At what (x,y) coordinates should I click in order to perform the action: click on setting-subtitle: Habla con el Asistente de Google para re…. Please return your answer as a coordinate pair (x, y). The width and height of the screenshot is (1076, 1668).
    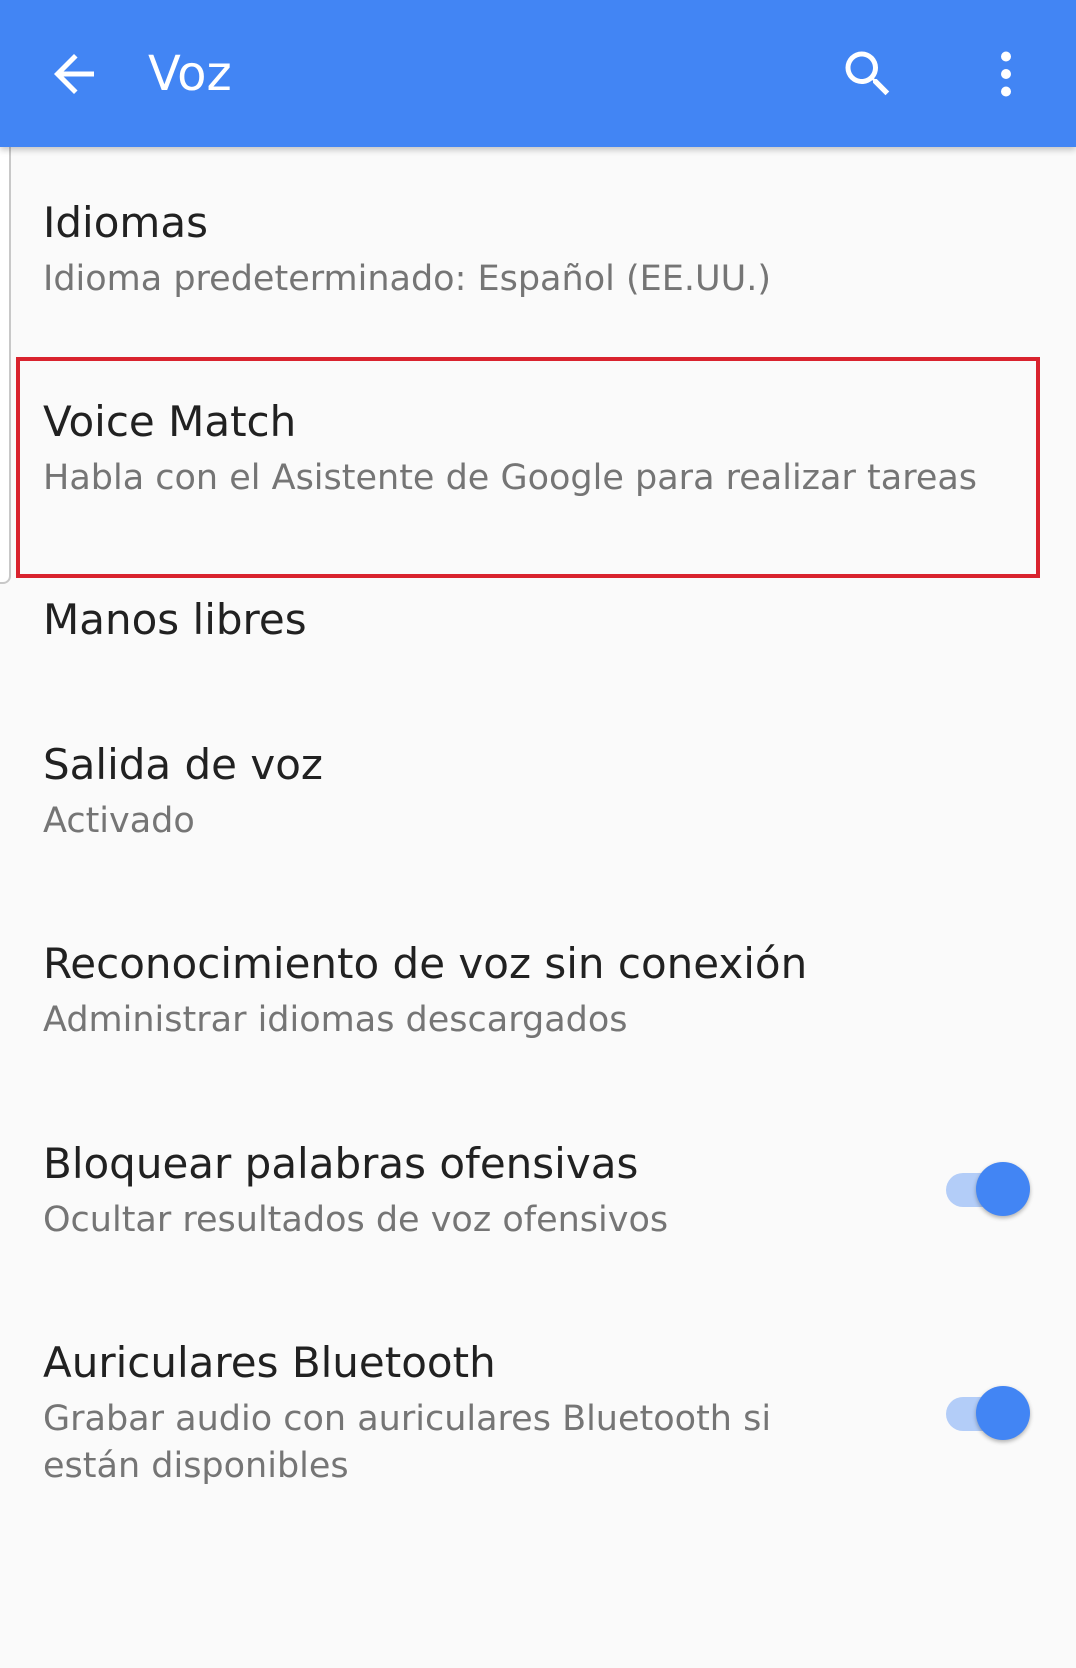
    Looking at the image, I should click on (510, 478).